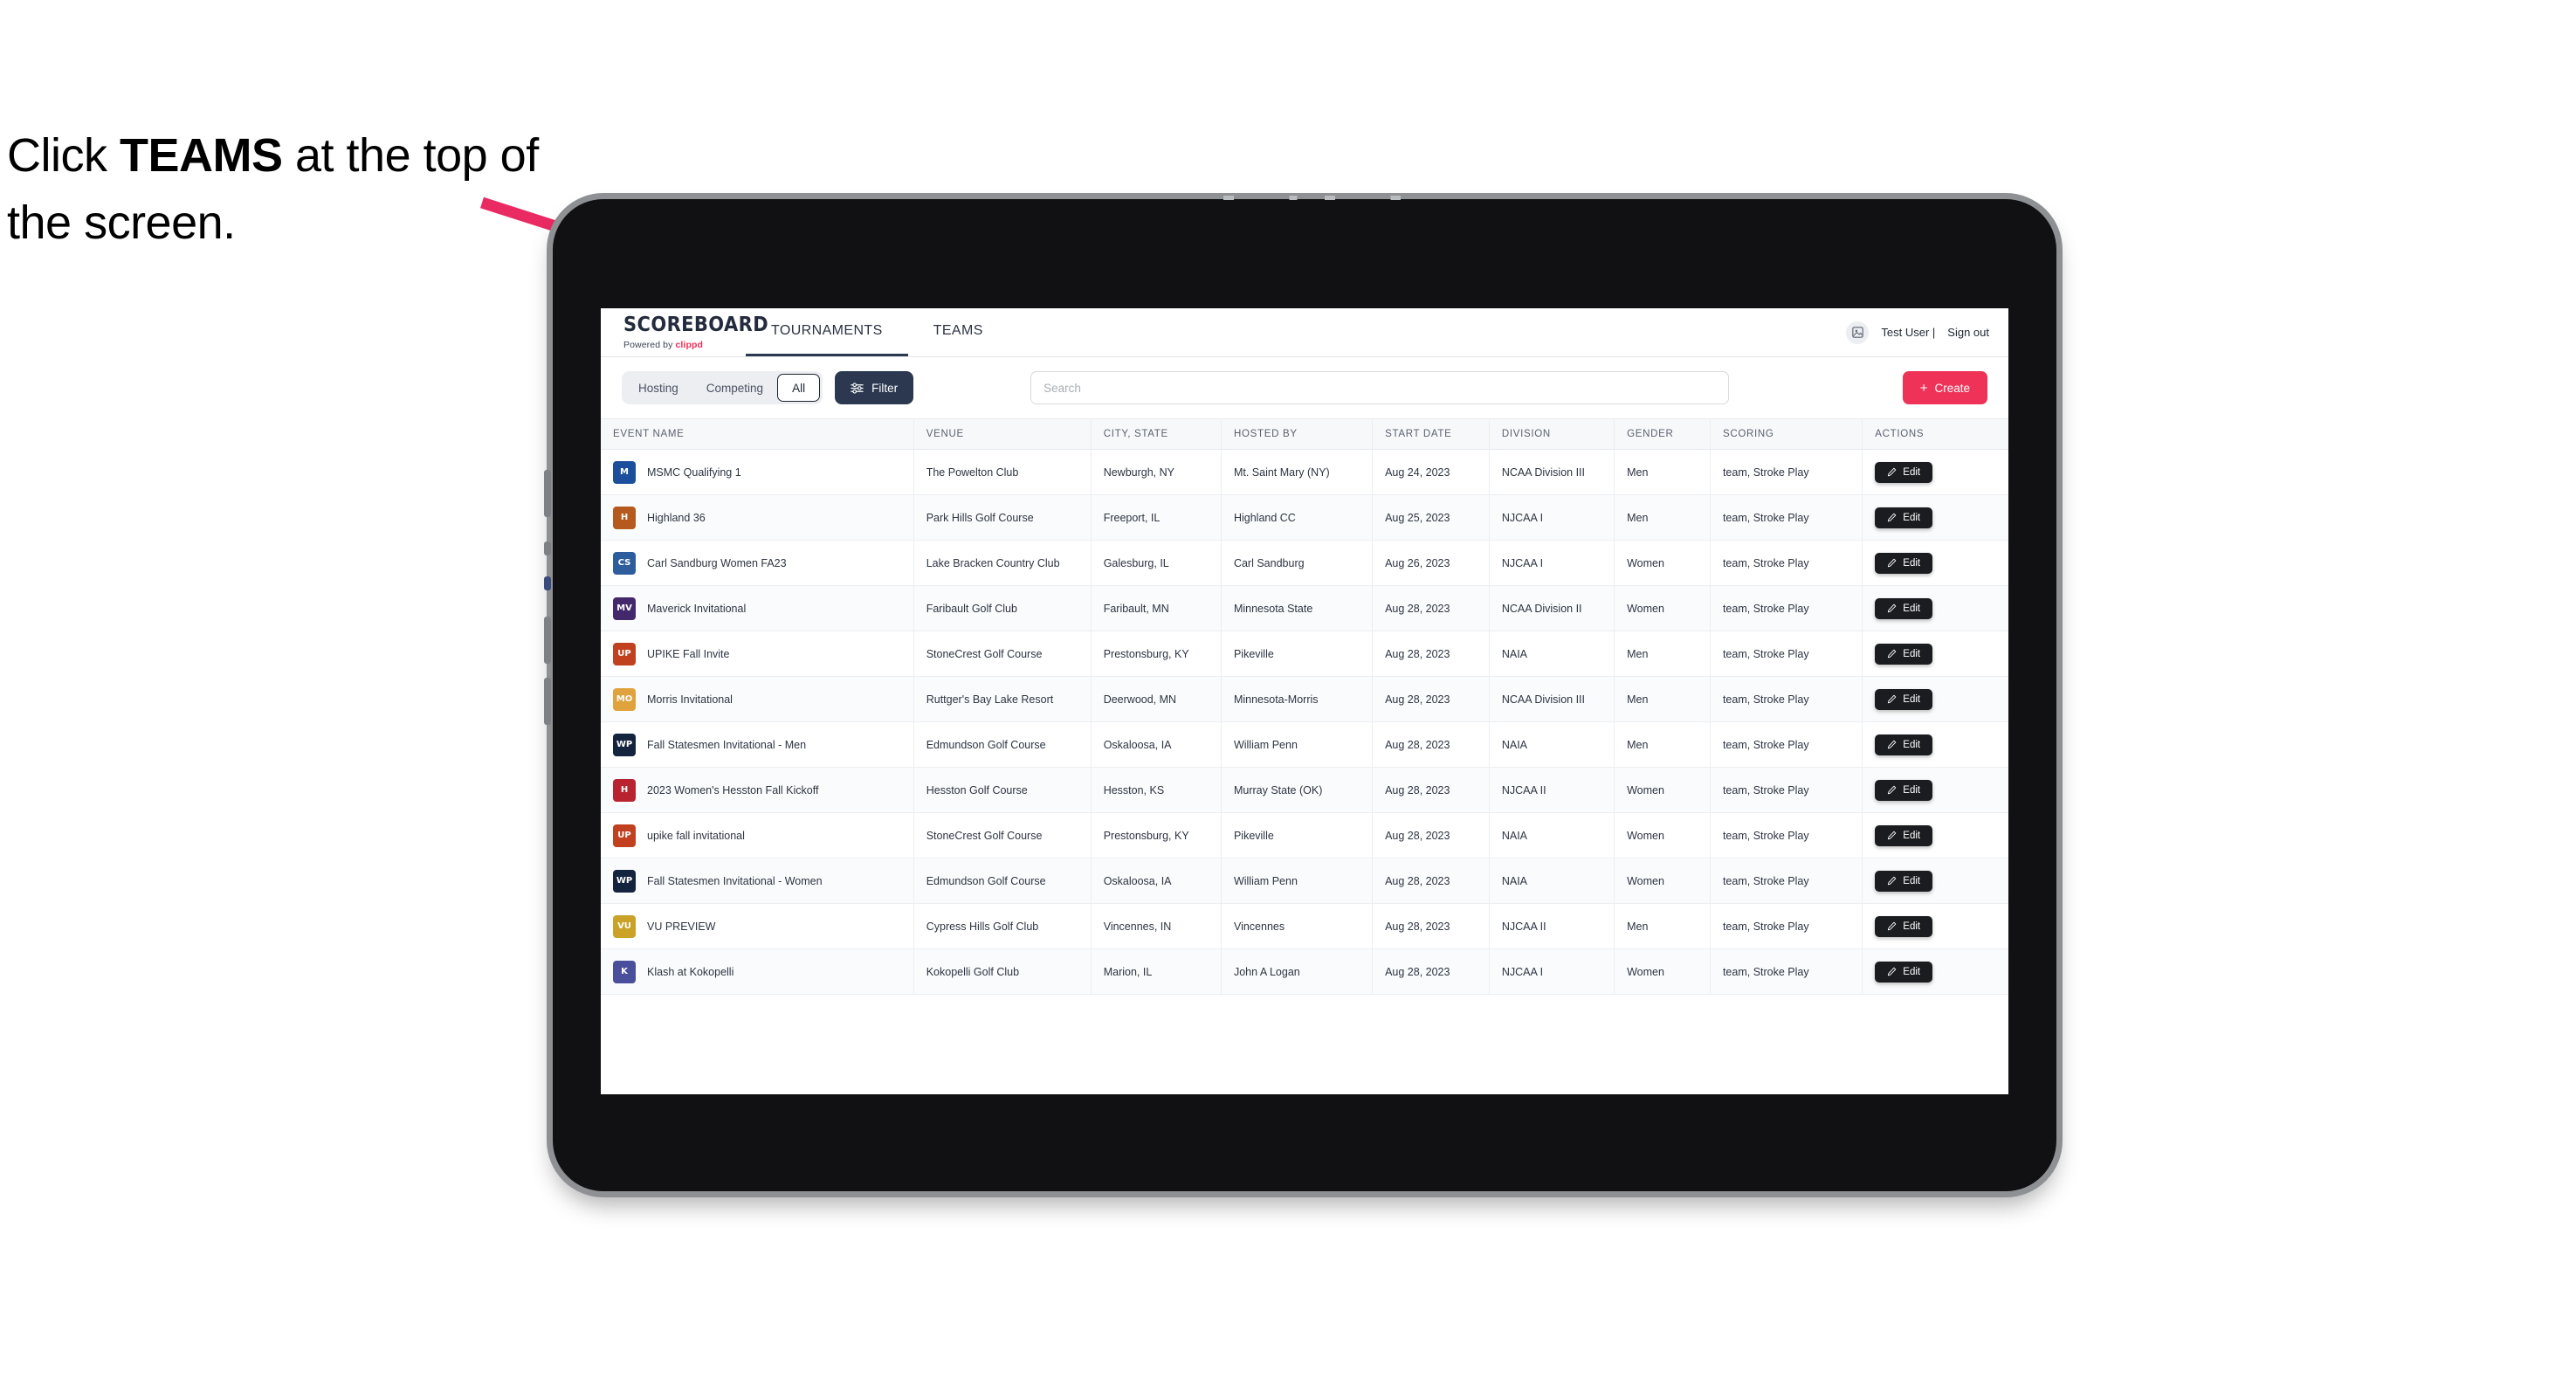 The width and height of the screenshot is (2576, 1386). Describe the element at coordinates (1156, 517) in the screenshot. I see `cell-city-state: Freeport, IL` at that location.